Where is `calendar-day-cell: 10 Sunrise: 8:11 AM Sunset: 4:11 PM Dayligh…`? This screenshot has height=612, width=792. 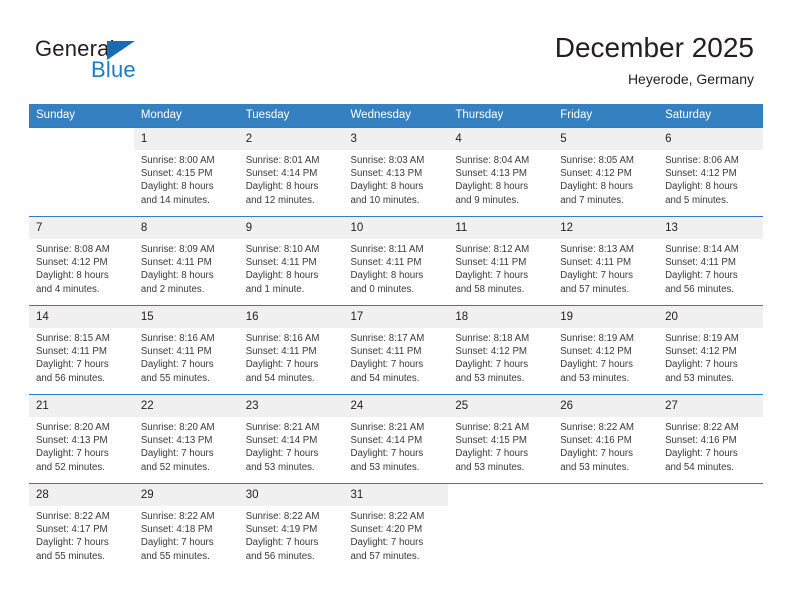
calendar-day-cell: 10 Sunrise: 8:11 AM Sunset: 4:11 PM Dayligh… is located at coordinates (396, 261).